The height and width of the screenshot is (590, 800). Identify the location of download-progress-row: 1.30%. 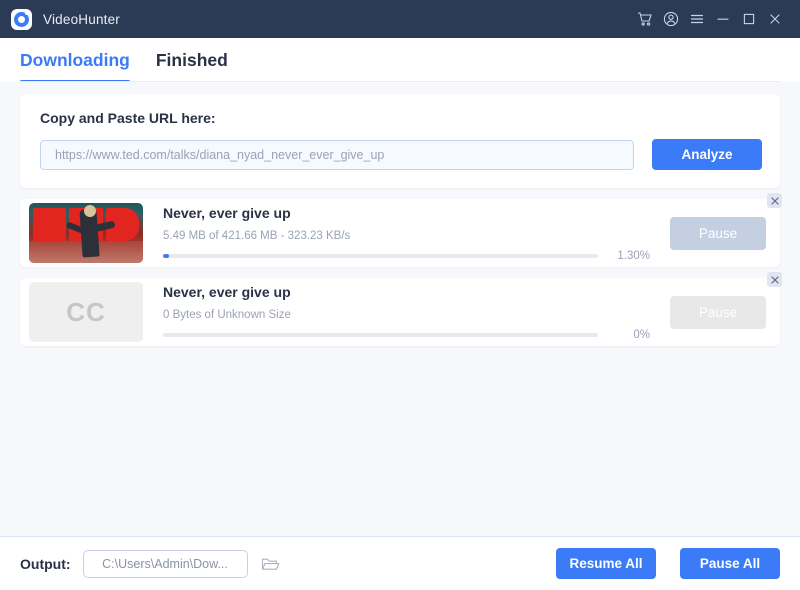
(406, 256).